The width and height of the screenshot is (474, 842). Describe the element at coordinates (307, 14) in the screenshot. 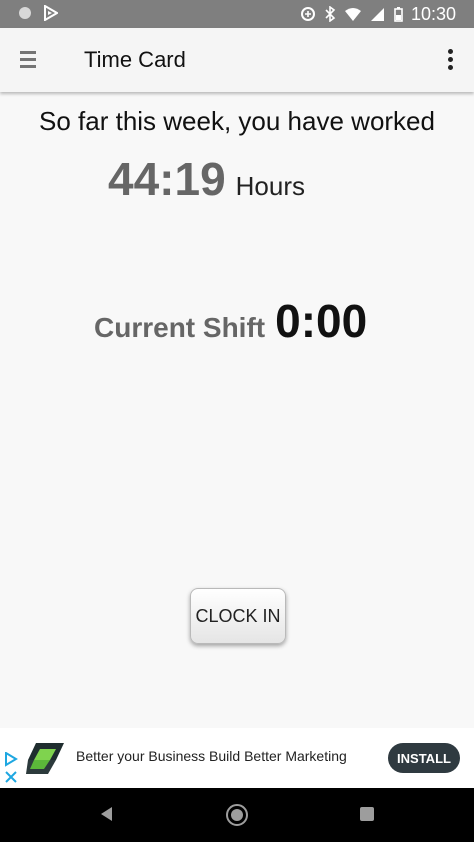

I see `data-saver-icon` at that location.